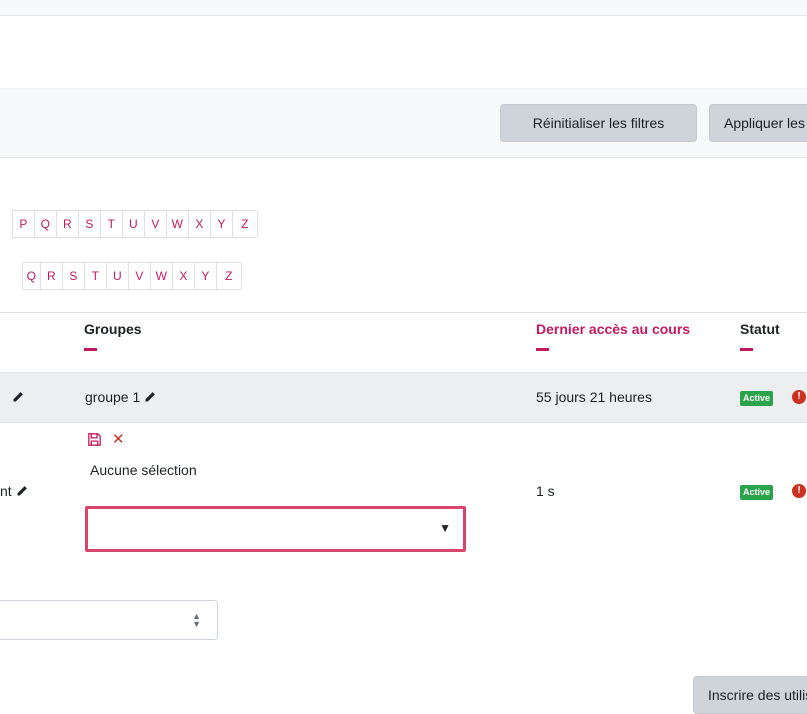  What do you see at coordinates (14, 491) in the screenshot?
I see `row-role-cell: nt` at bounding box center [14, 491].